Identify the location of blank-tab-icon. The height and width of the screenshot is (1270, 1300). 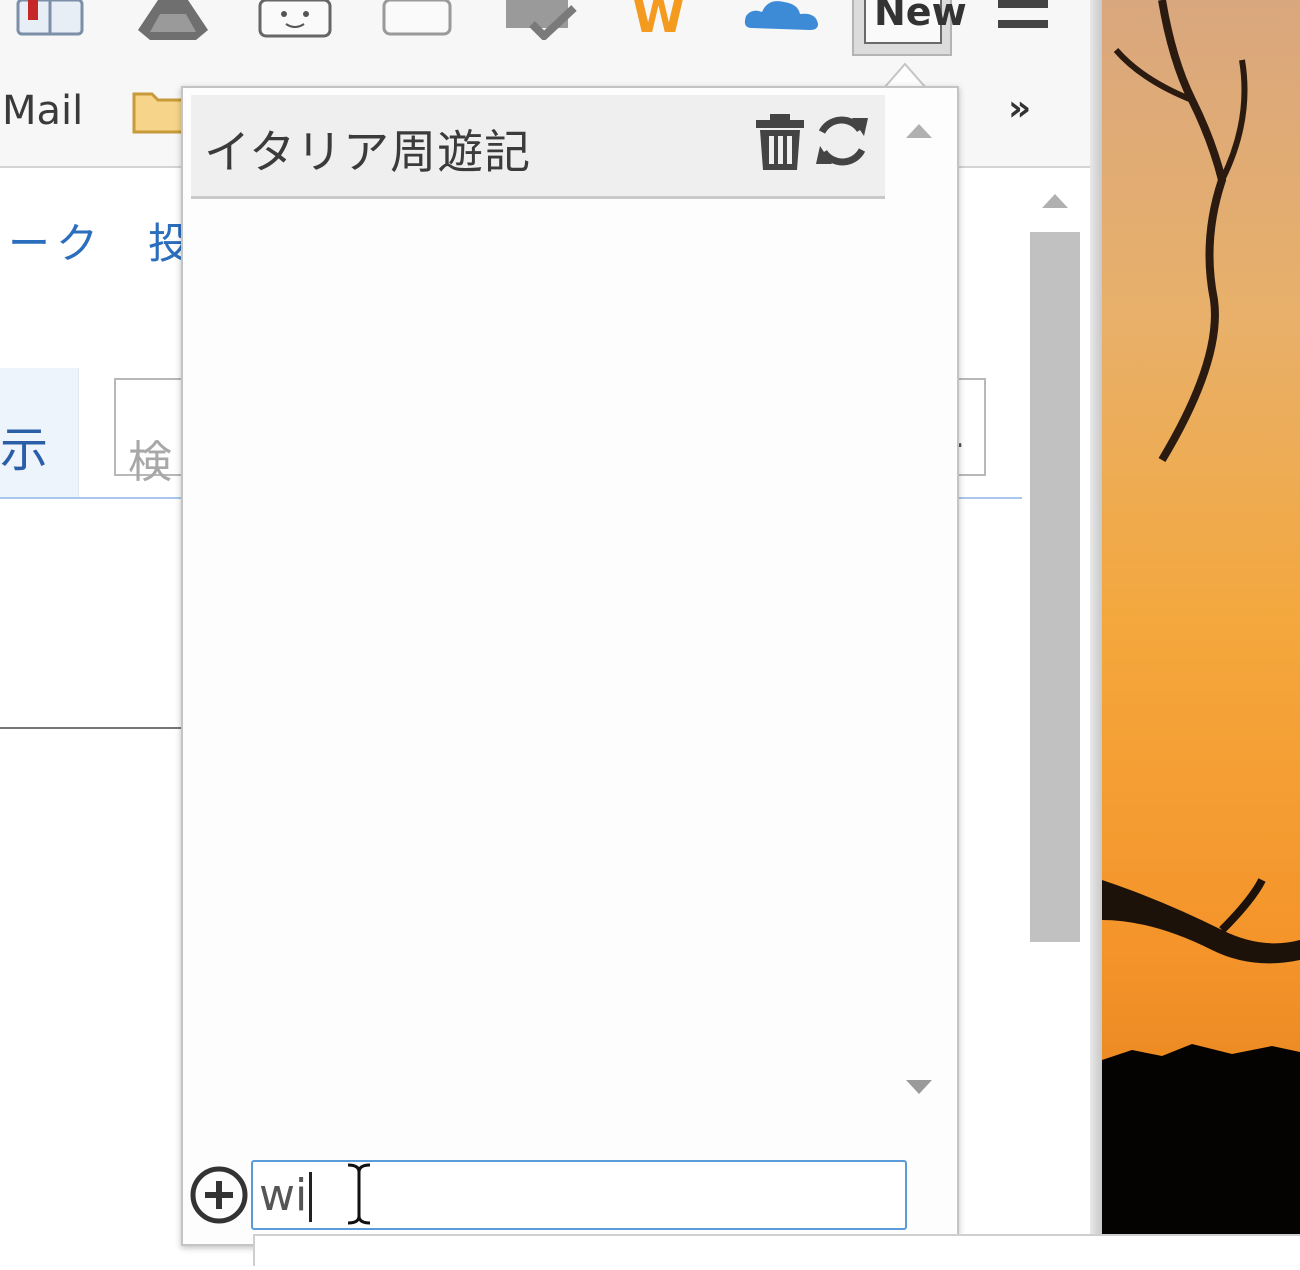
(417, 22).